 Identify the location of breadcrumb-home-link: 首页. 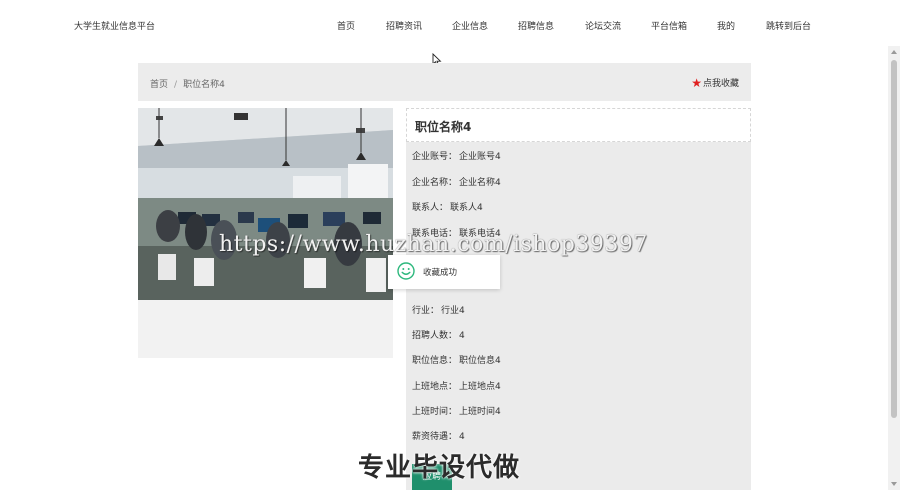
(159, 85).